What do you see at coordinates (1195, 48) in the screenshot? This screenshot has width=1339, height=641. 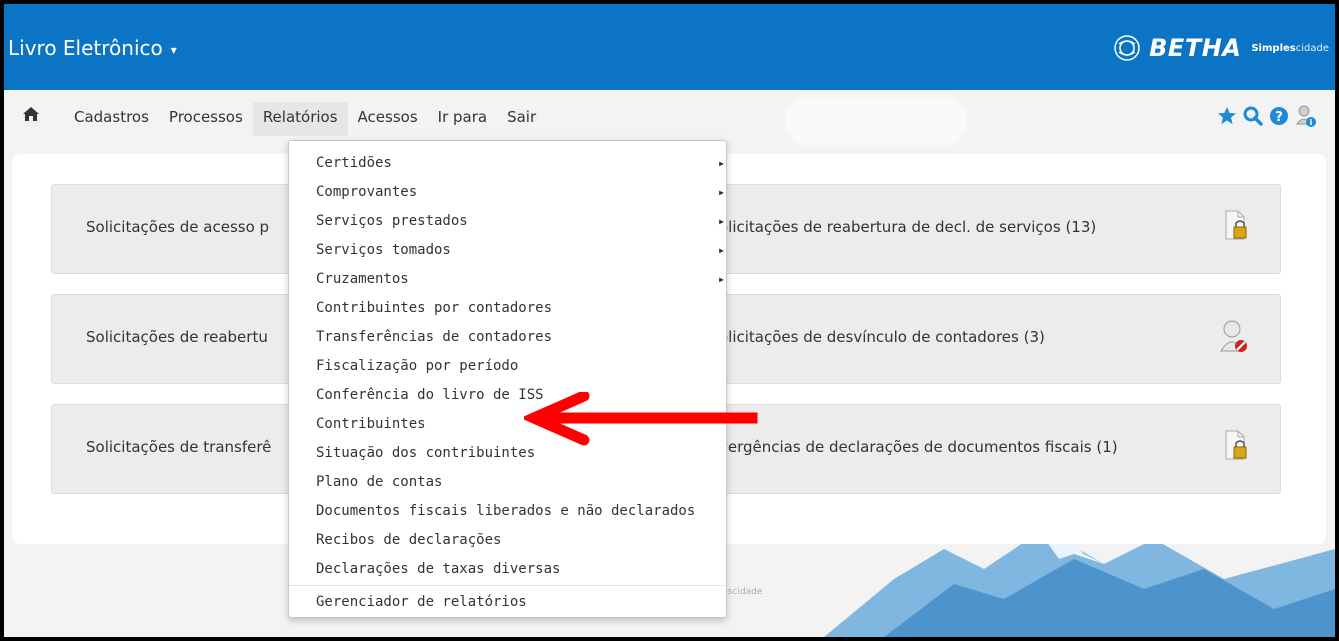 I see `brand-name: BETHA` at bounding box center [1195, 48].